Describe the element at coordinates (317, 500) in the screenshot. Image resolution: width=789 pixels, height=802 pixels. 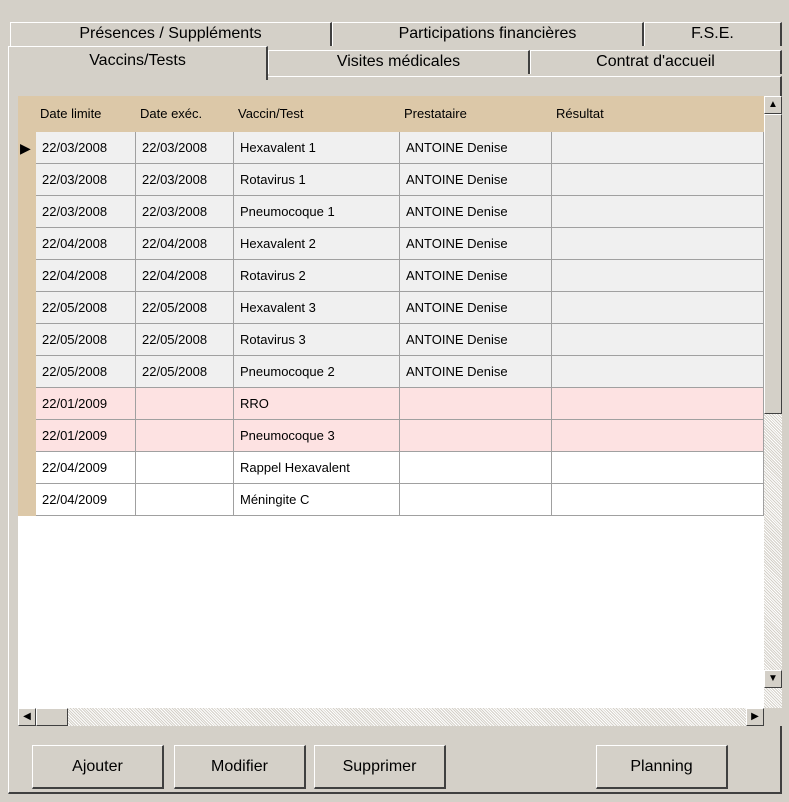
I see `cell-vaccin: Méningite C` at that location.